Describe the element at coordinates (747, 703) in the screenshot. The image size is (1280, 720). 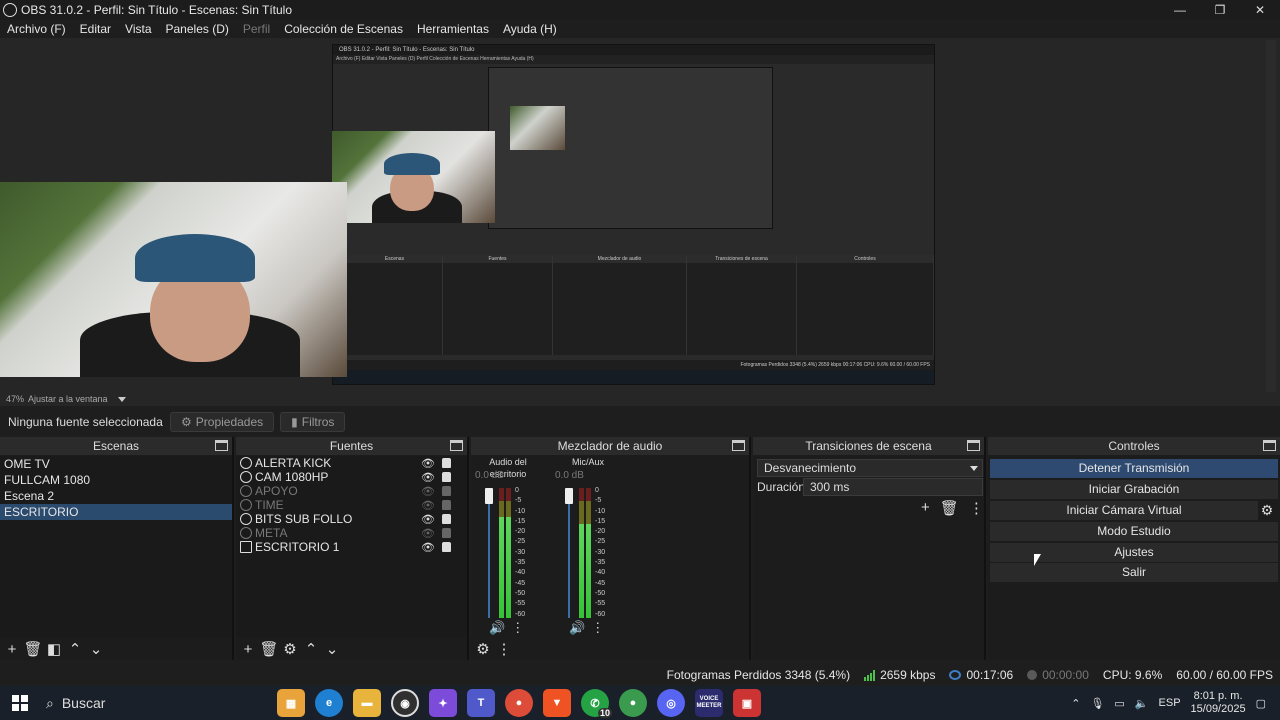
I see `app-icon: ▣` at that location.